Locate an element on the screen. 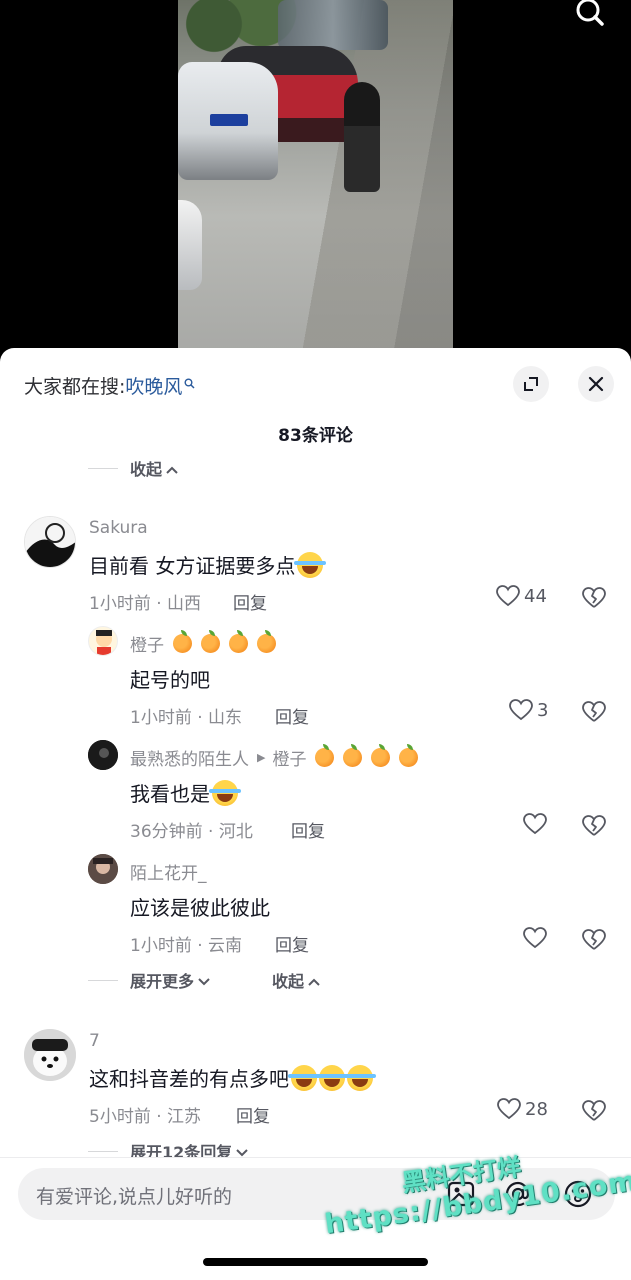 Image resolution: width=631 pixels, height=1280 pixels. search-icon is located at coordinates (590, 15).